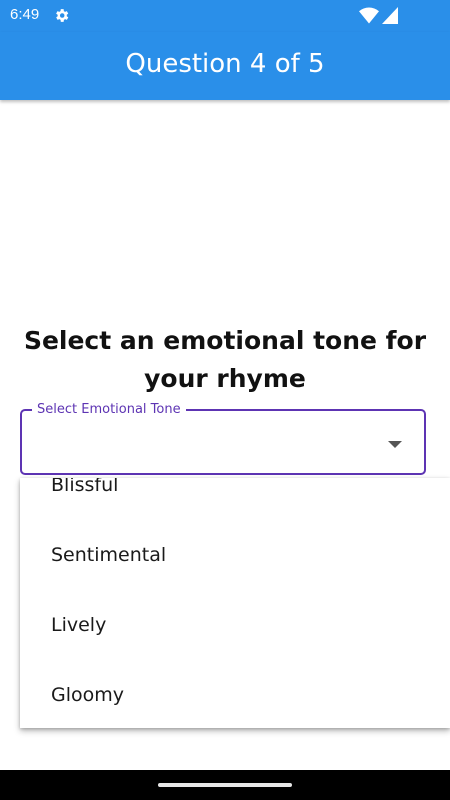  Describe the element at coordinates (25, 14) in the screenshot. I see `status-time: 6:49` at that location.